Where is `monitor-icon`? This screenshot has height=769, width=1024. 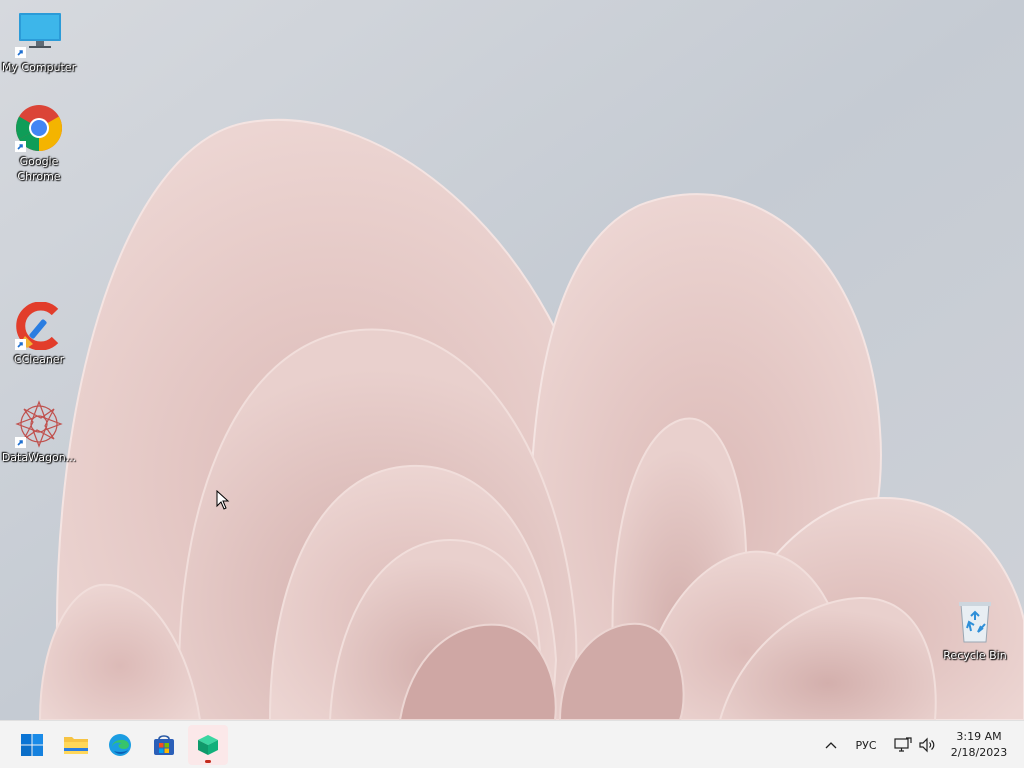
monitor-icon is located at coordinates (39, 34).